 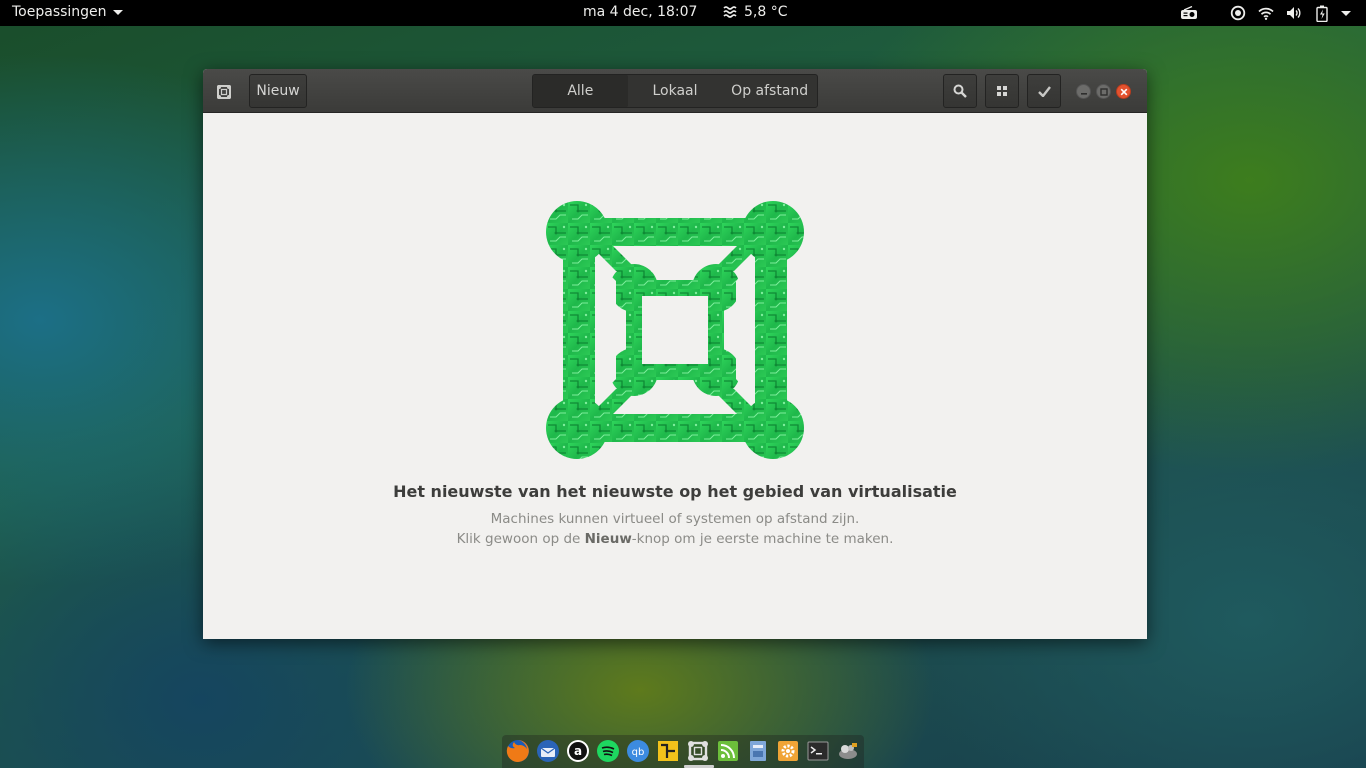 What do you see at coordinates (728, 751) in the screenshot?
I see `feed-reader-icon` at bounding box center [728, 751].